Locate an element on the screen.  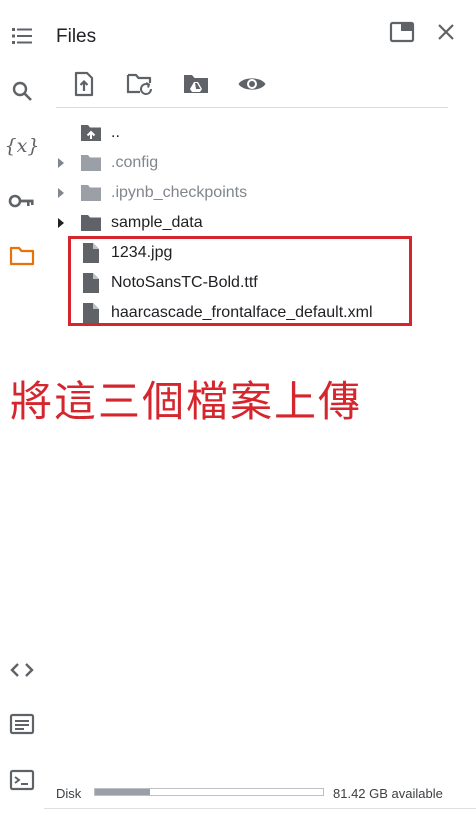
disk-label: Disk is located at coordinates (69, 793).